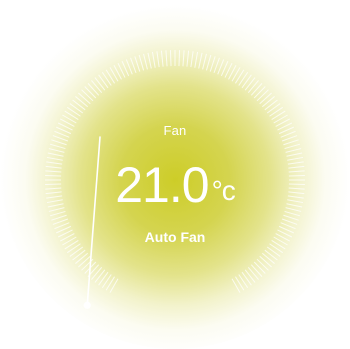 The width and height of the screenshot is (350, 349). I want to click on mode-label: Fan, so click(175, 130).